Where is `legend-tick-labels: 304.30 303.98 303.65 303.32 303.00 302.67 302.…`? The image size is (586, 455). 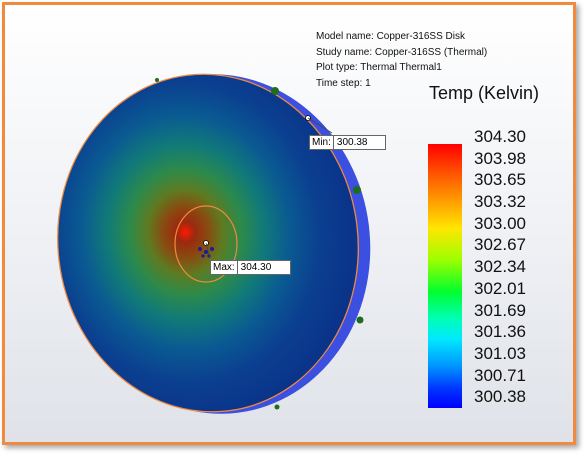 legend-tick-labels: 304.30 303.98 303.65 303.32 303.00 302.67 302.… is located at coordinates (523, 267).